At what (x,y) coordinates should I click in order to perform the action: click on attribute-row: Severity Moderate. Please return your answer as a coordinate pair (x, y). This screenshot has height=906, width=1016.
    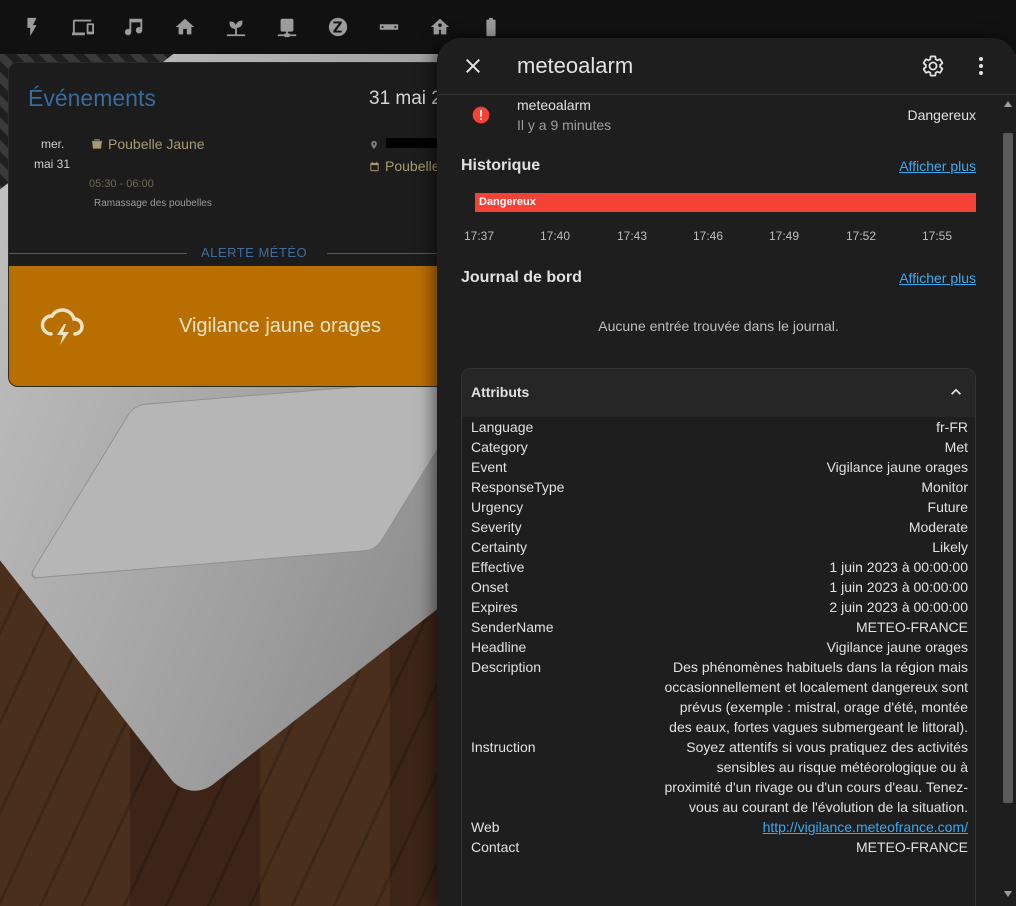
    Looking at the image, I should click on (718, 527).